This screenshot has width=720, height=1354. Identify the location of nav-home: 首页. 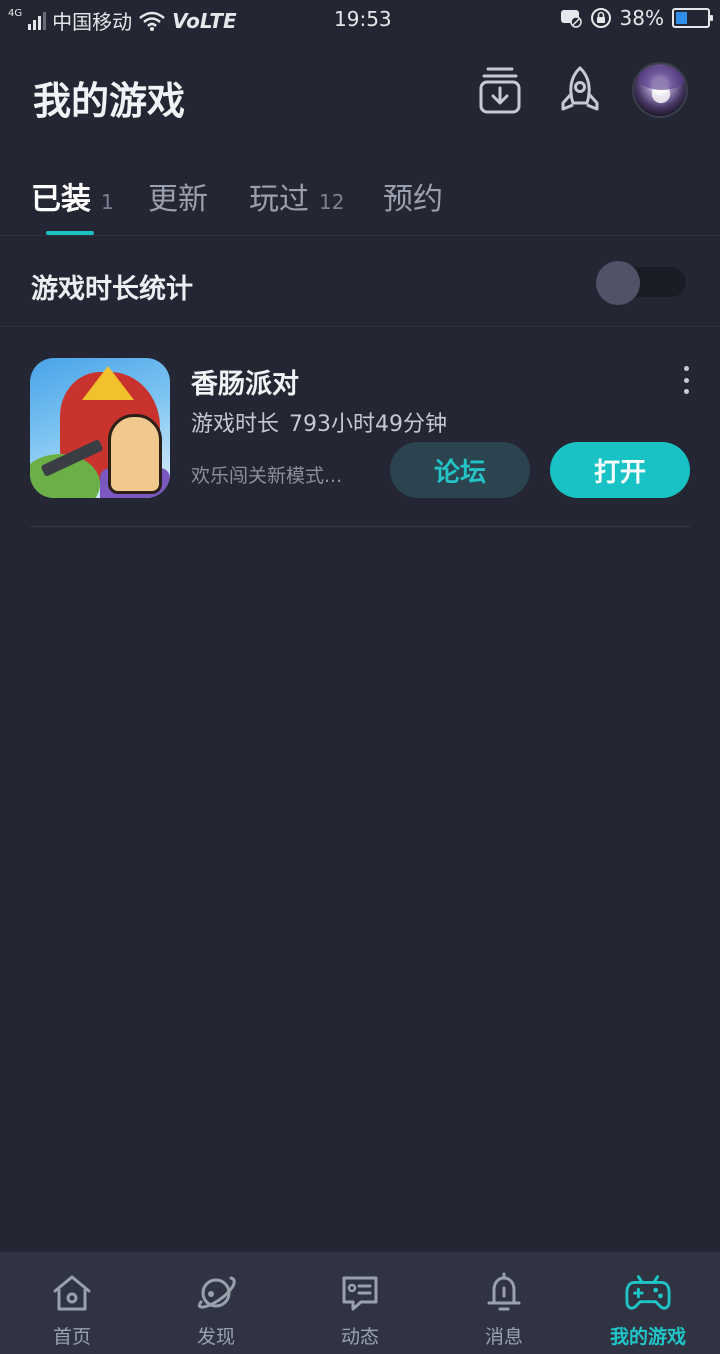
(72, 1303).